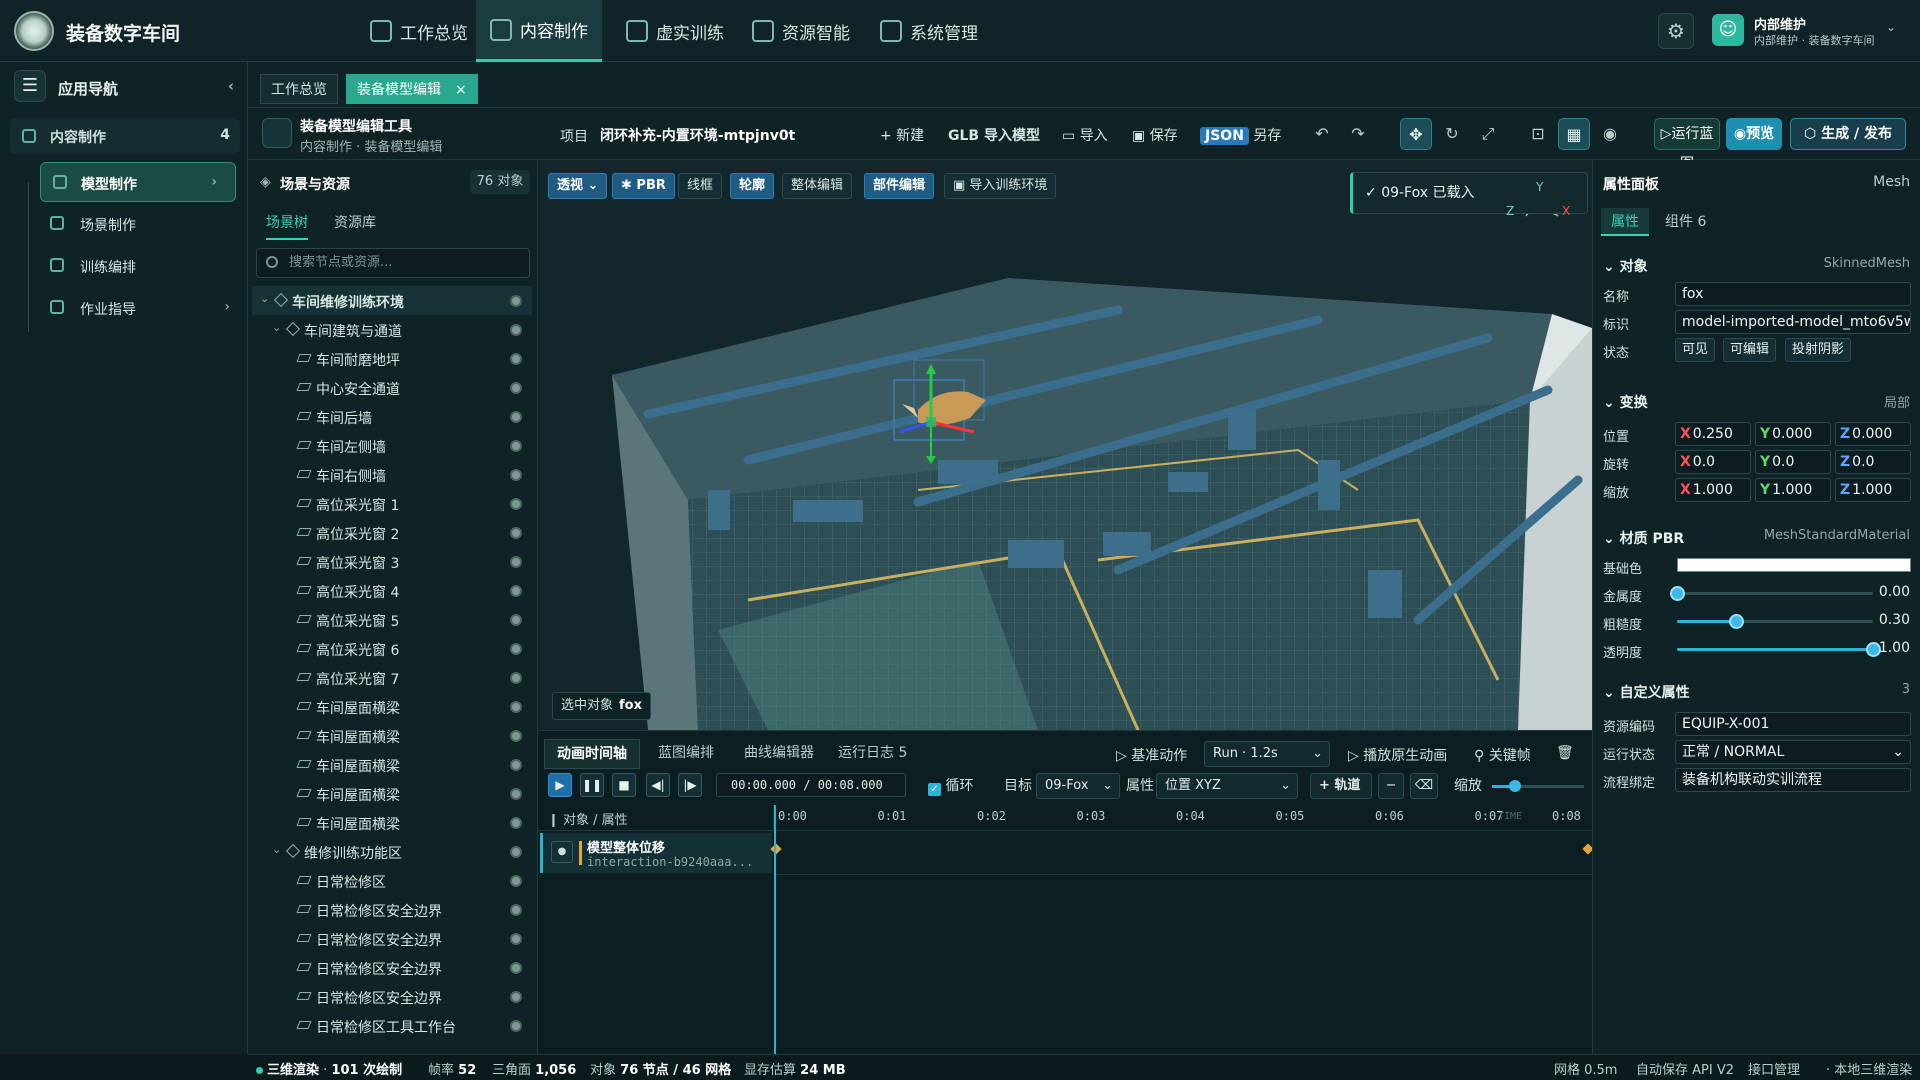 This screenshot has height=1080, width=1920. Describe the element at coordinates (1452, 134) in the screenshot. I see `rotate-icon: ↻` at that location.